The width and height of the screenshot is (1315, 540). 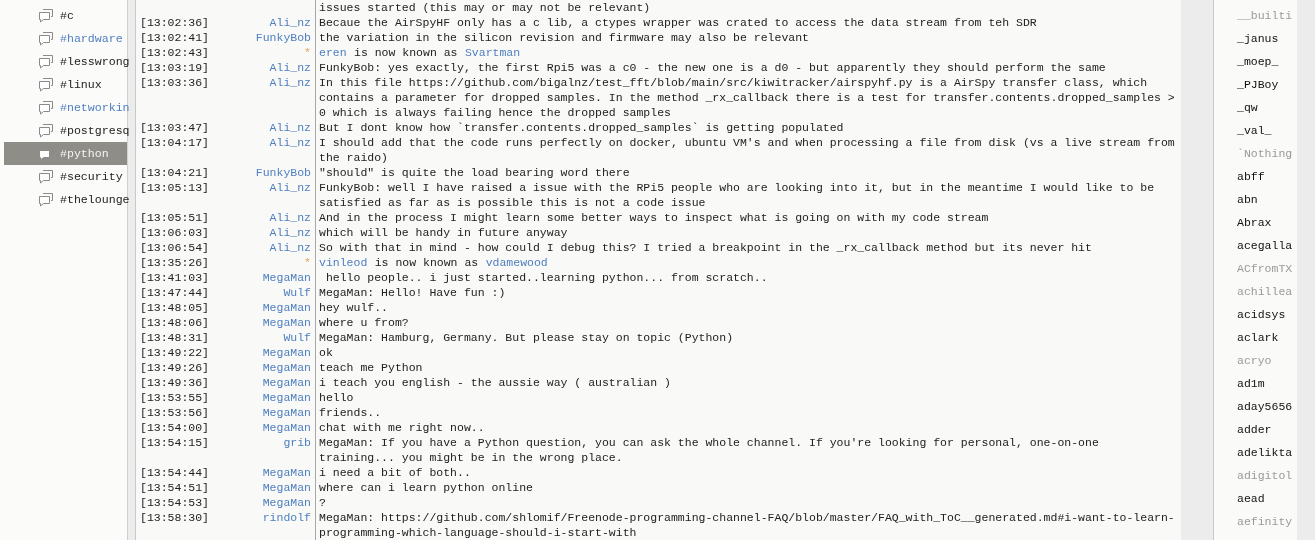 I want to click on user-nick: abff, so click(x=1251, y=176).